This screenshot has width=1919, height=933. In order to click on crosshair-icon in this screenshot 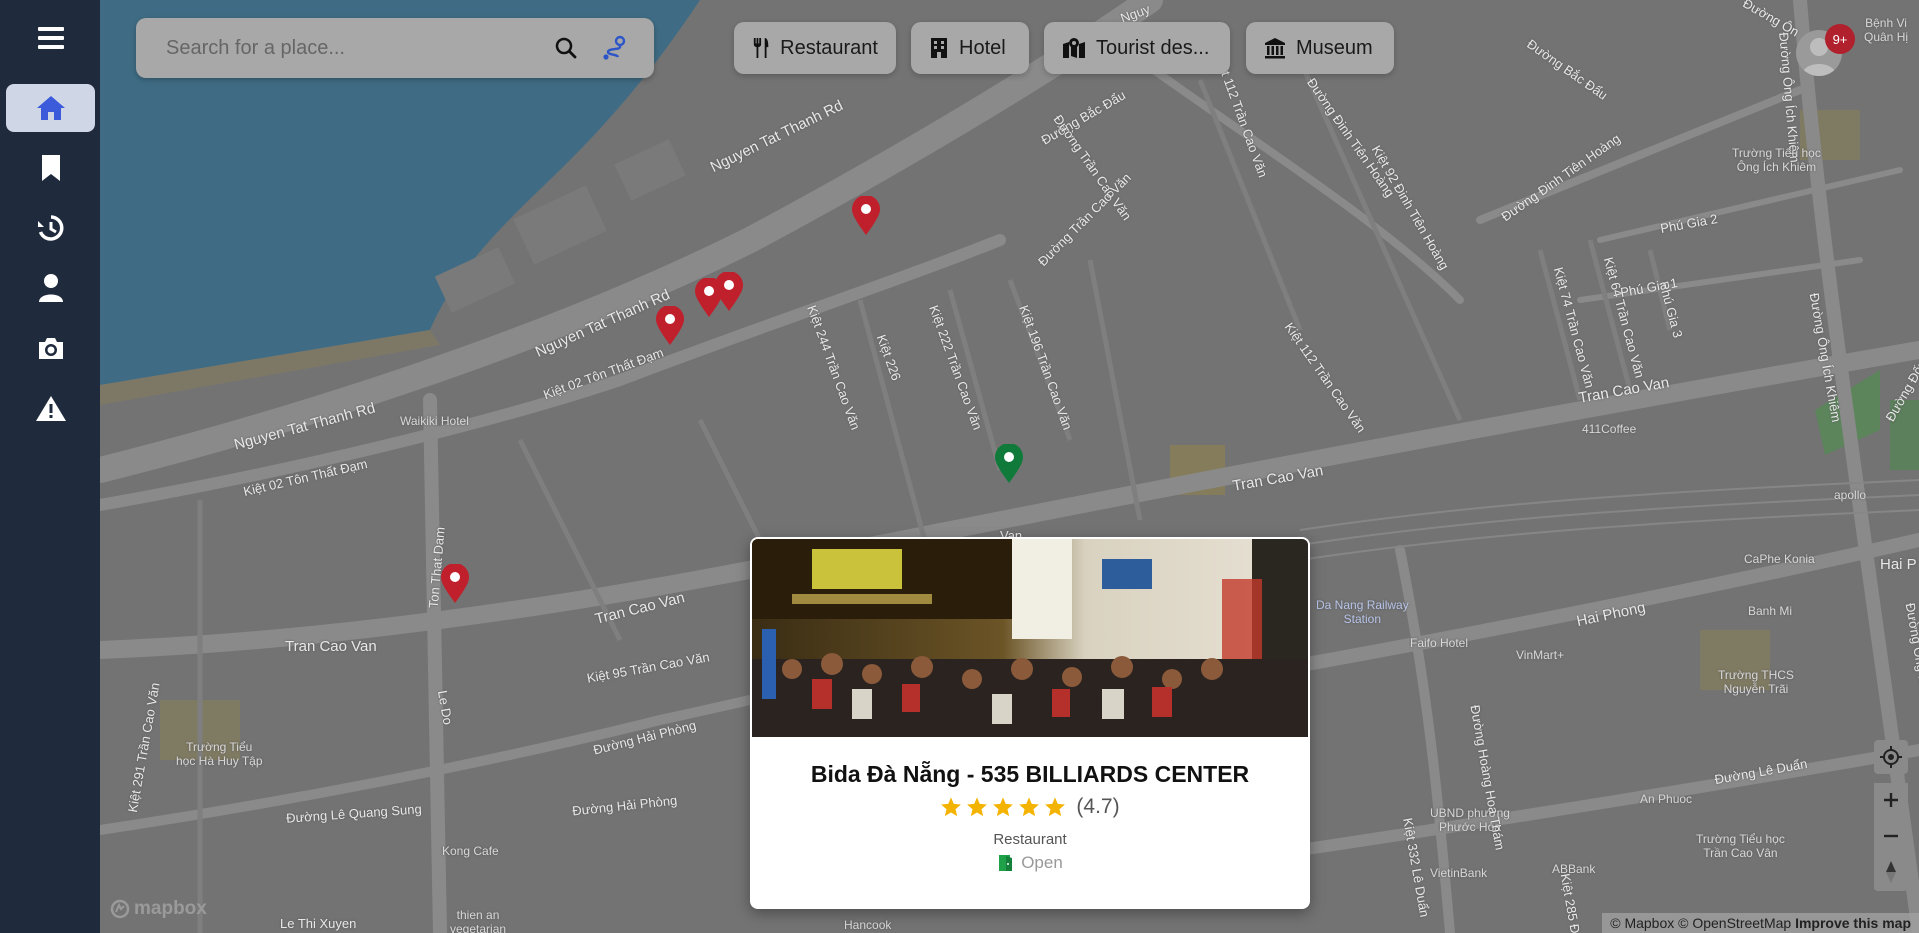, I will do `click(1891, 757)`.